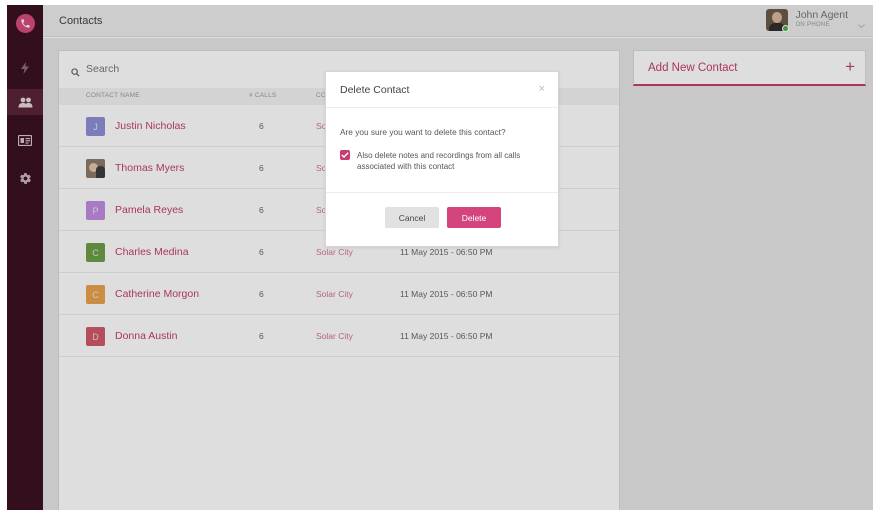 This screenshot has width=873, height=510. What do you see at coordinates (412, 217) in the screenshot?
I see `cancel-button: Cancel` at bounding box center [412, 217].